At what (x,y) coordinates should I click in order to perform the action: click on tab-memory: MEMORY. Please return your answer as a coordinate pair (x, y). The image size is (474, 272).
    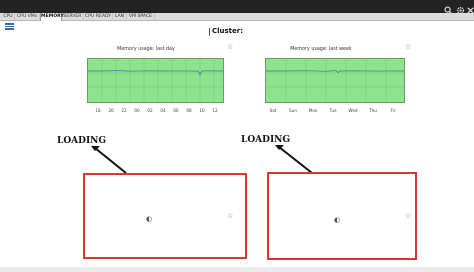
    Looking at the image, I should click on (52, 17).